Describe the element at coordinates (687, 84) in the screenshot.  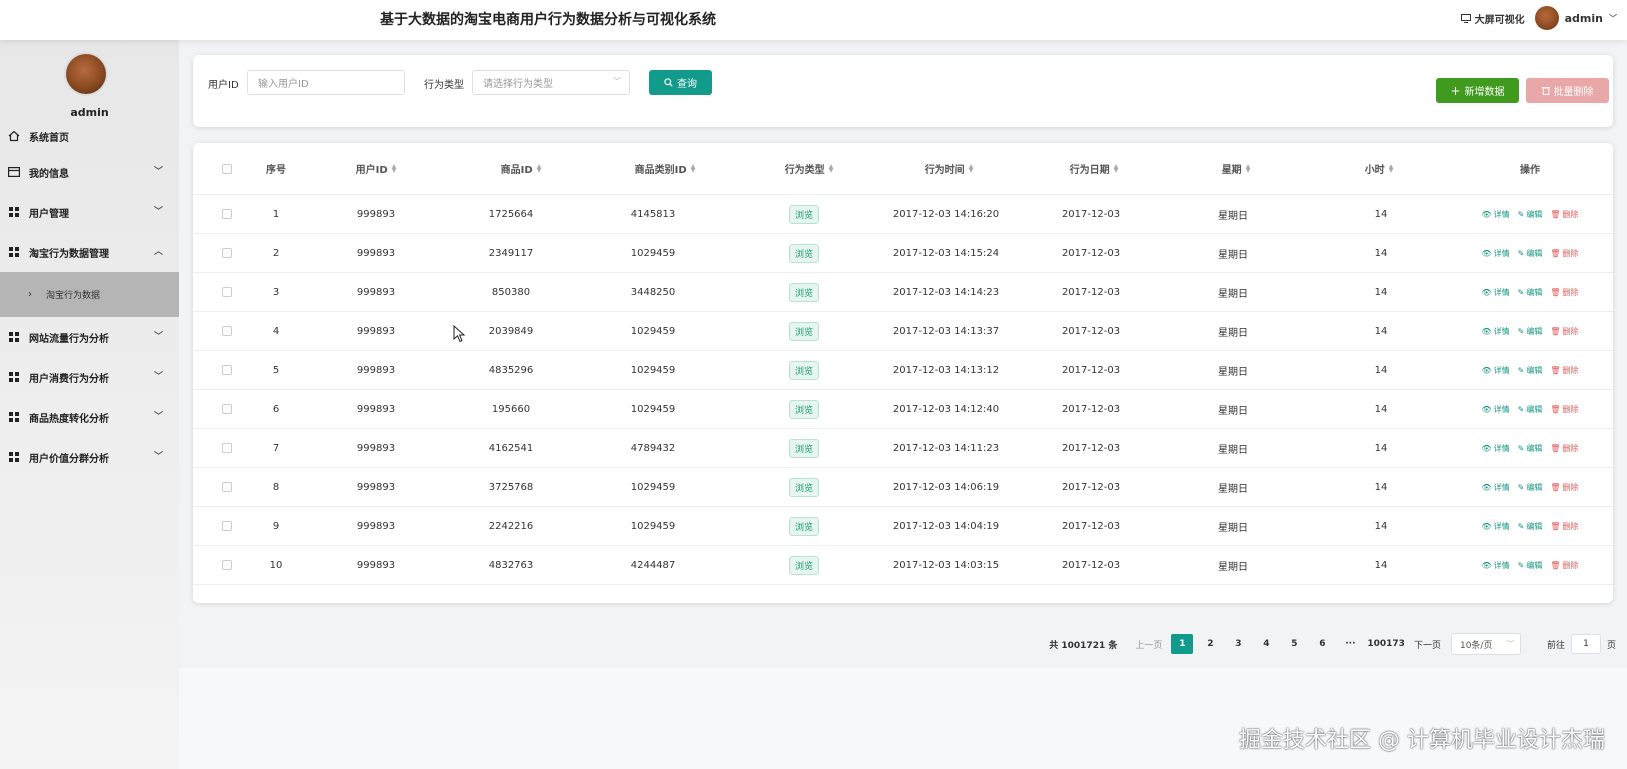
I see `query-label: 查询` at that location.